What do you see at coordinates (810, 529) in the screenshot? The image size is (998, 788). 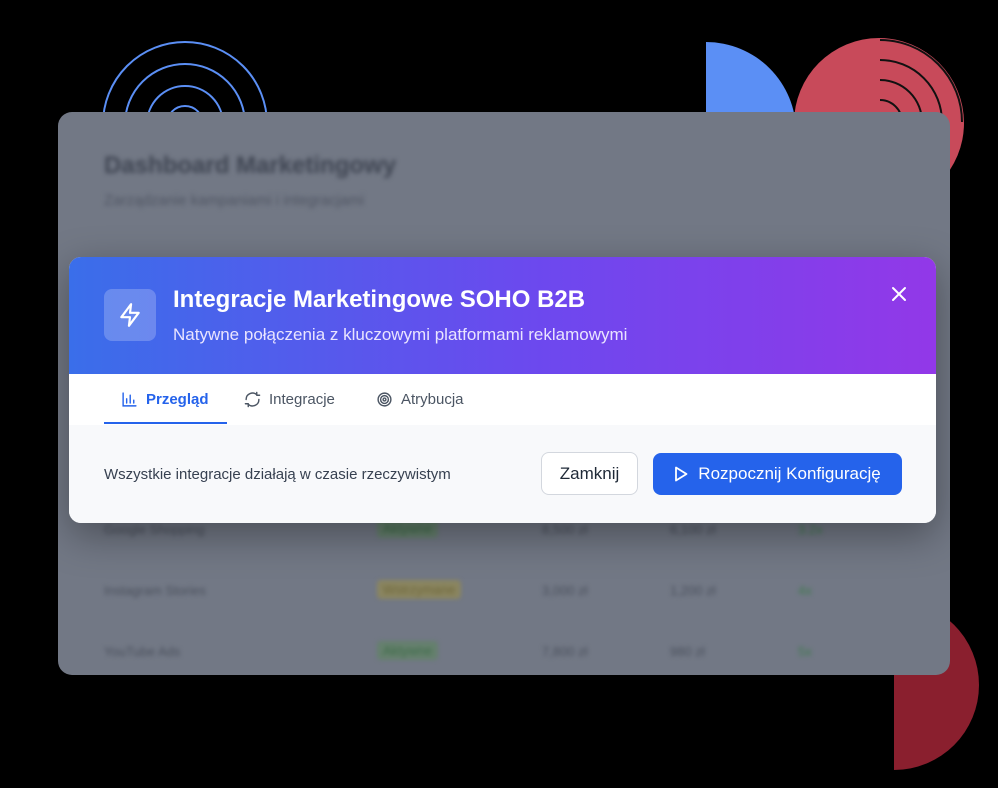 I see `roi-value: 3.2x` at bounding box center [810, 529].